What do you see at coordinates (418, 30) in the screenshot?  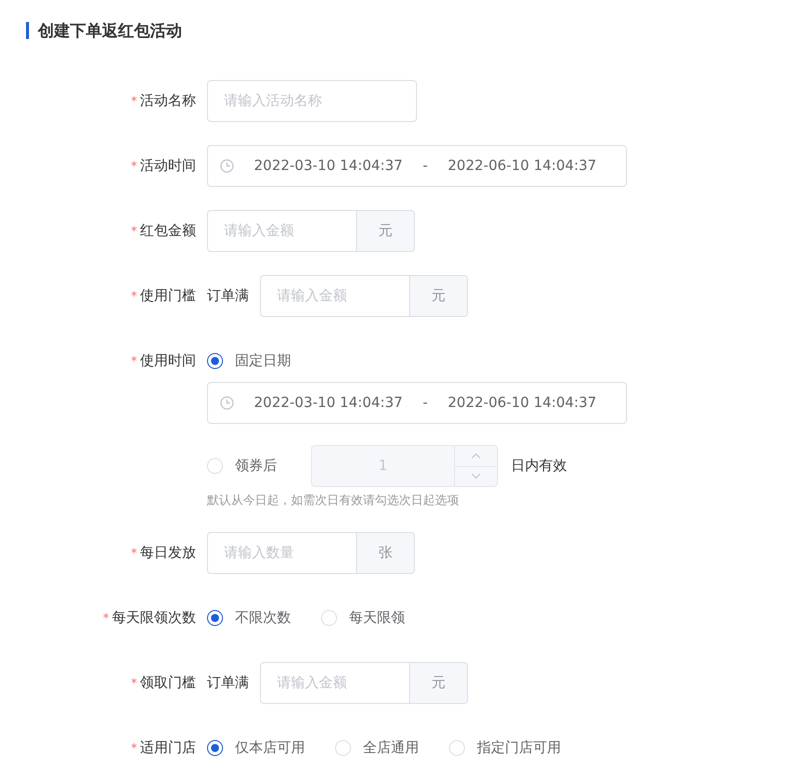 I see `section-title: 创建下单返红包活动` at bounding box center [418, 30].